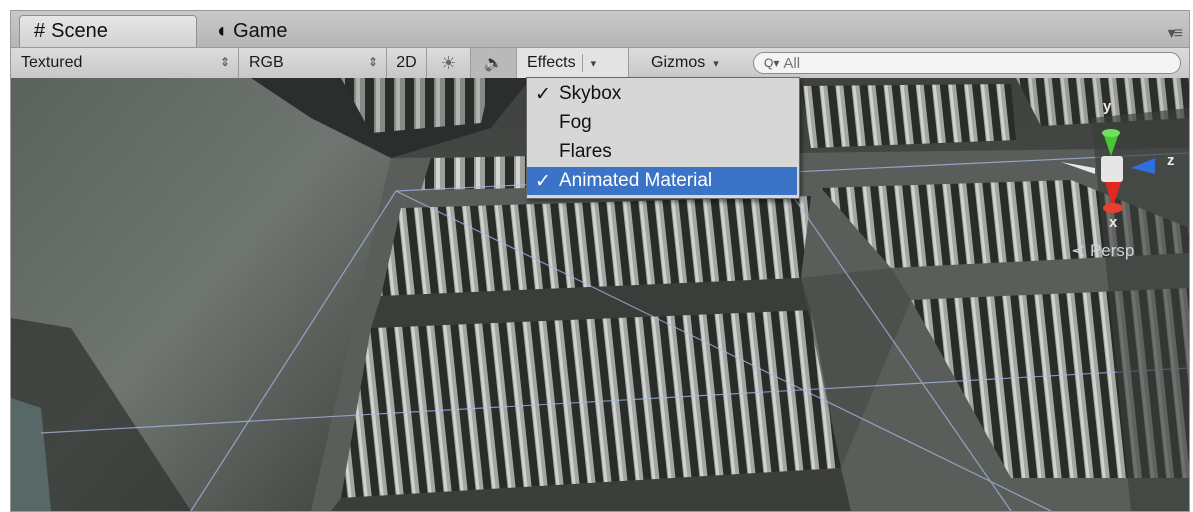  Describe the element at coordinates (678, 62) in the screenshot. I see `gizmos-label: Gizmos` at that location.